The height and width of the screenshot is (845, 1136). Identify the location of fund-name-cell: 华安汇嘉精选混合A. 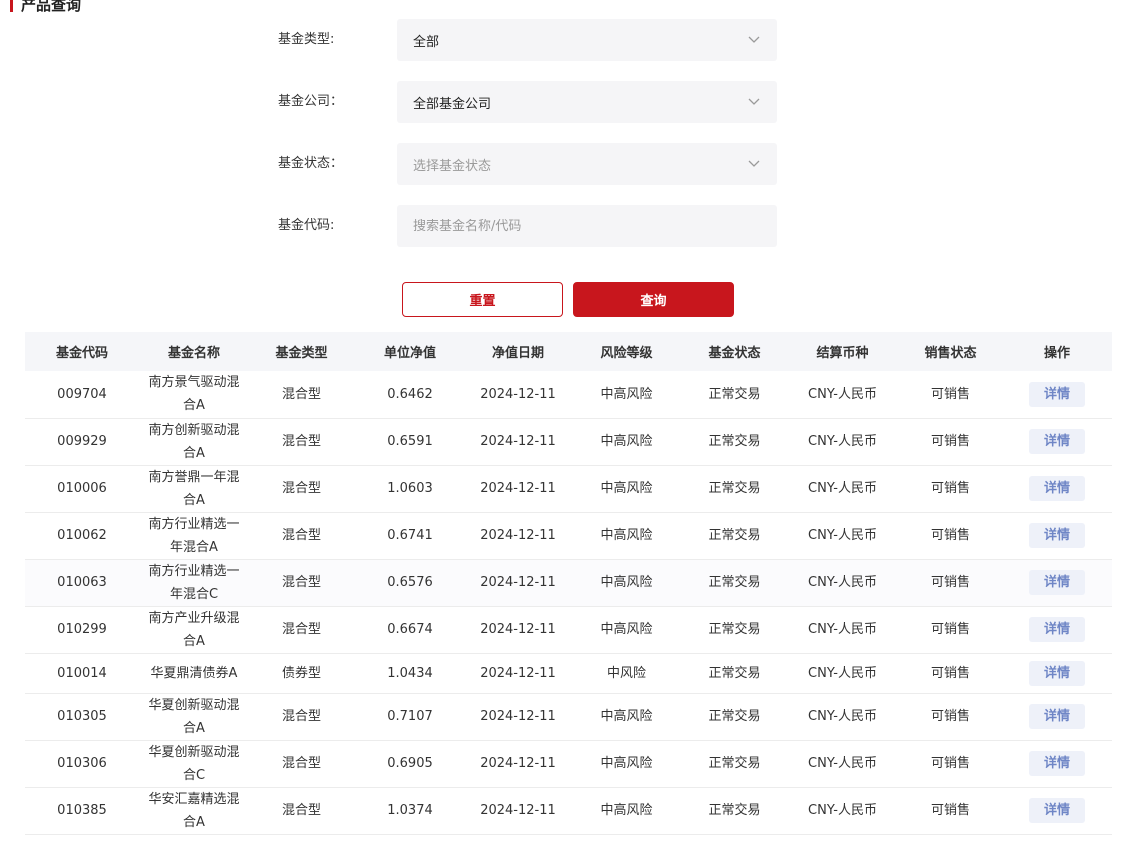
(194, 811).